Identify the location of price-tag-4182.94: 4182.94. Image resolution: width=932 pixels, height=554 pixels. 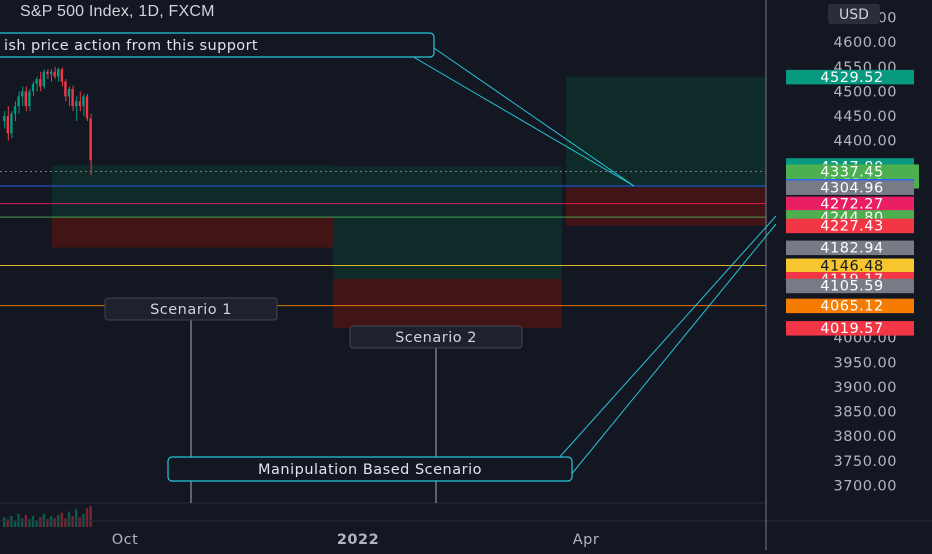
(850, 248).